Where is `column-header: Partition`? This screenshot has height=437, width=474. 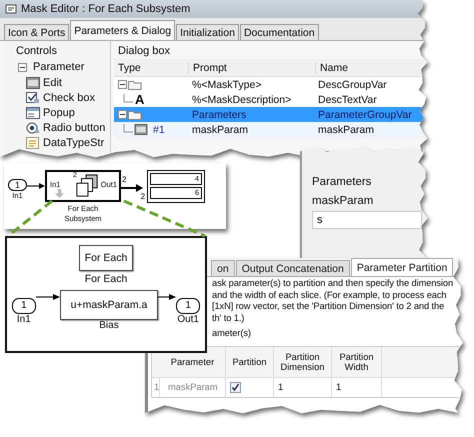 column-header: Partition is located at coordinates (250, 361).